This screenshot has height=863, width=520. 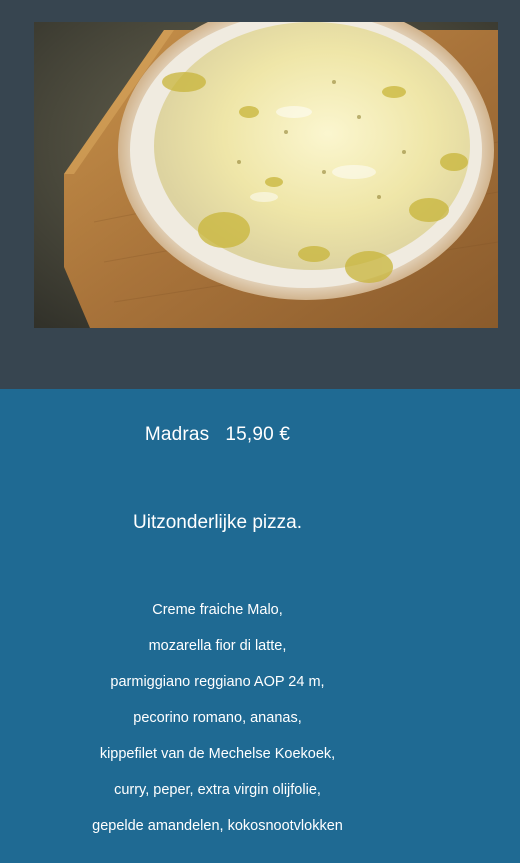 What do you see at coordinates (217, 754) in the screenshot?
I see `ingredient-line: kippefilet van de Mechelse Koekoek,` at bounding box center [217, 754].